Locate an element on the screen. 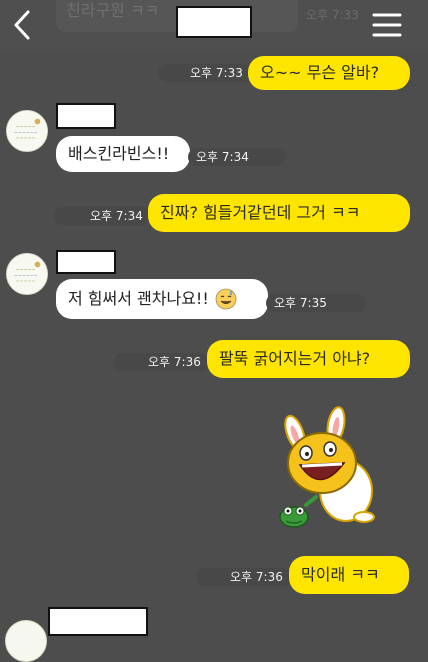 The width and height of the screenshot is (428, 662). my-message-bubble: 진짜? 힘들거같던데 그거 ㅋㅋ is located at coordinates (279, 213).